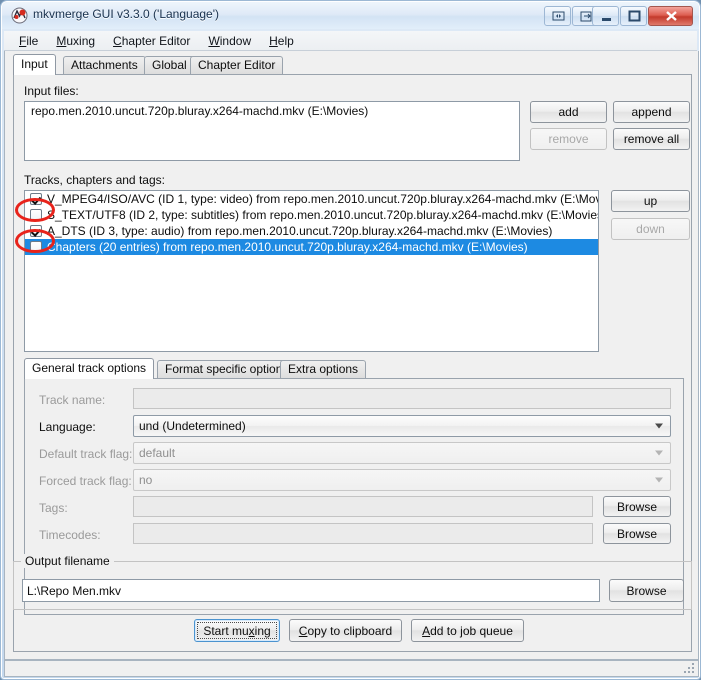 This screenshot has width=701, height=680. Describe the element at coordinates (237, 65) in the screenshot. I see `tab-chapter-editor: Chapter Editor` at that location.